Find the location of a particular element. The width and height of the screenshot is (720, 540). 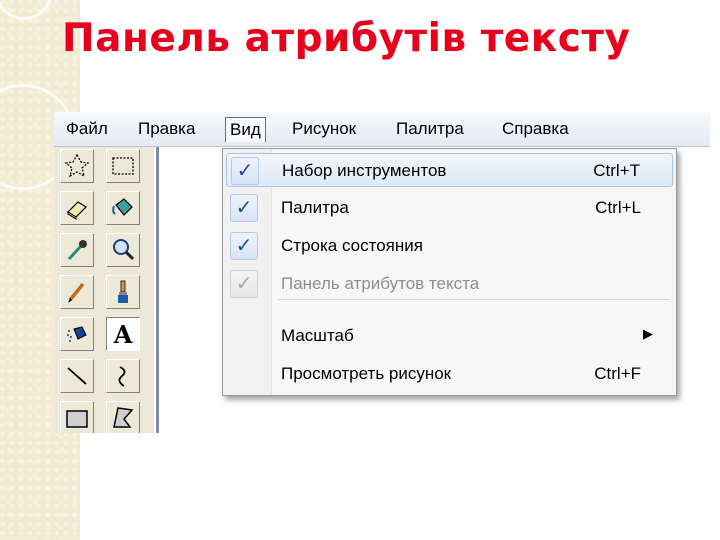

menu-item-text-toolbar: ✓ Панель атрибутов текста is located at coordinates (449, 284).